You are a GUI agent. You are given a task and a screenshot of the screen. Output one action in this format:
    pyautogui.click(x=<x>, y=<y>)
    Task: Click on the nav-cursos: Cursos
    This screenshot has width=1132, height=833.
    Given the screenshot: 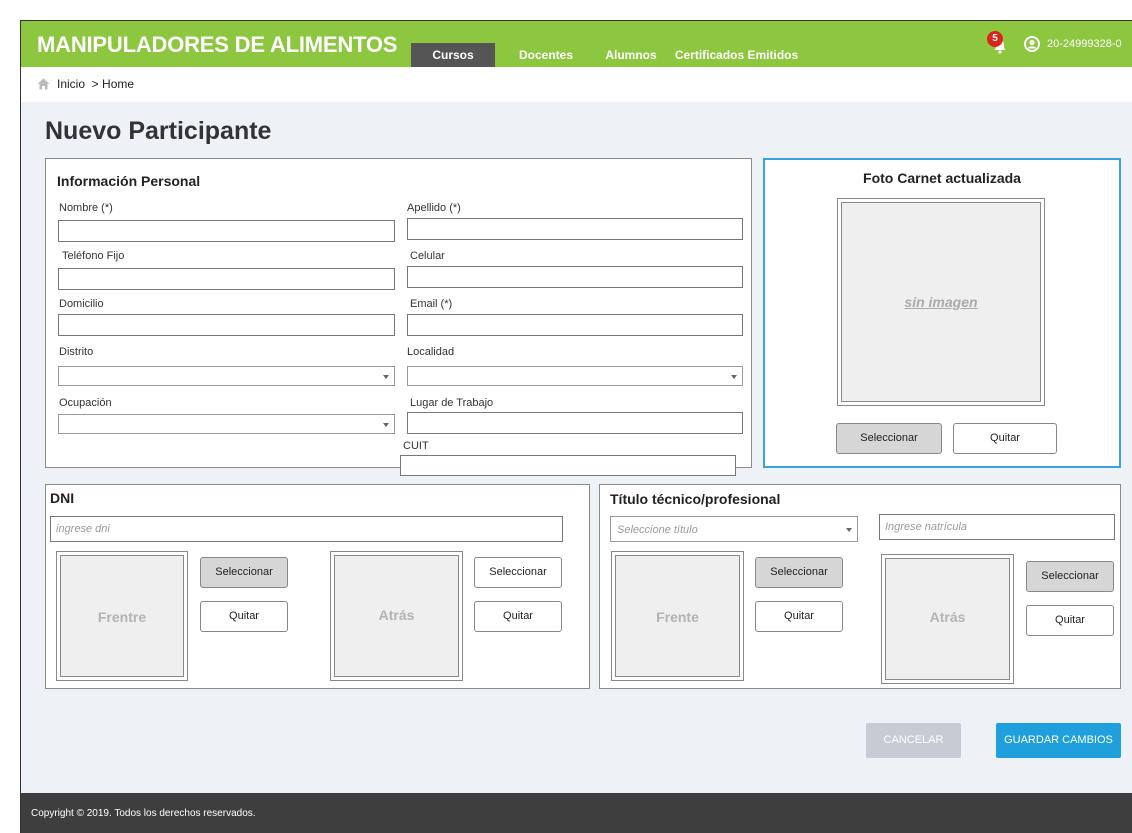 What is the action you would take?
    pyautogui.click(x=453, y=55)
    